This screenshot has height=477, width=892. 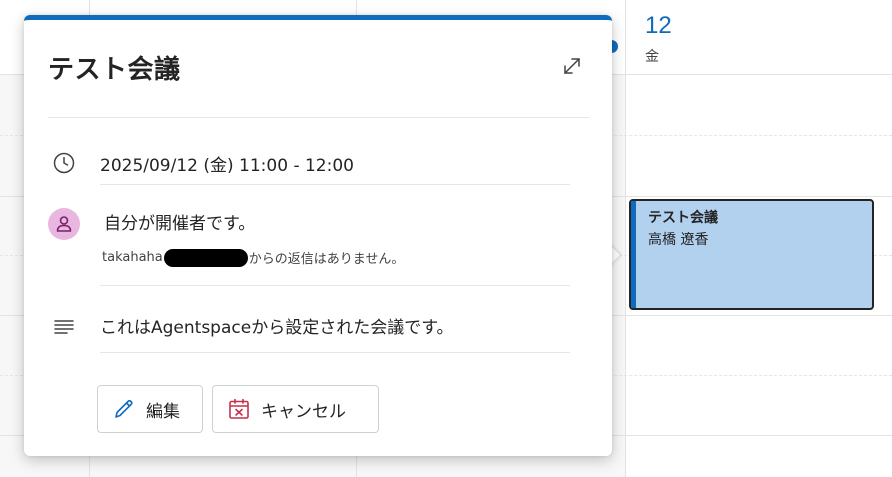 What do you see at coordinates (114, 70) in the screenshot?
I see `event-title-heading: テスト会議` at bounding box center [114, 70].